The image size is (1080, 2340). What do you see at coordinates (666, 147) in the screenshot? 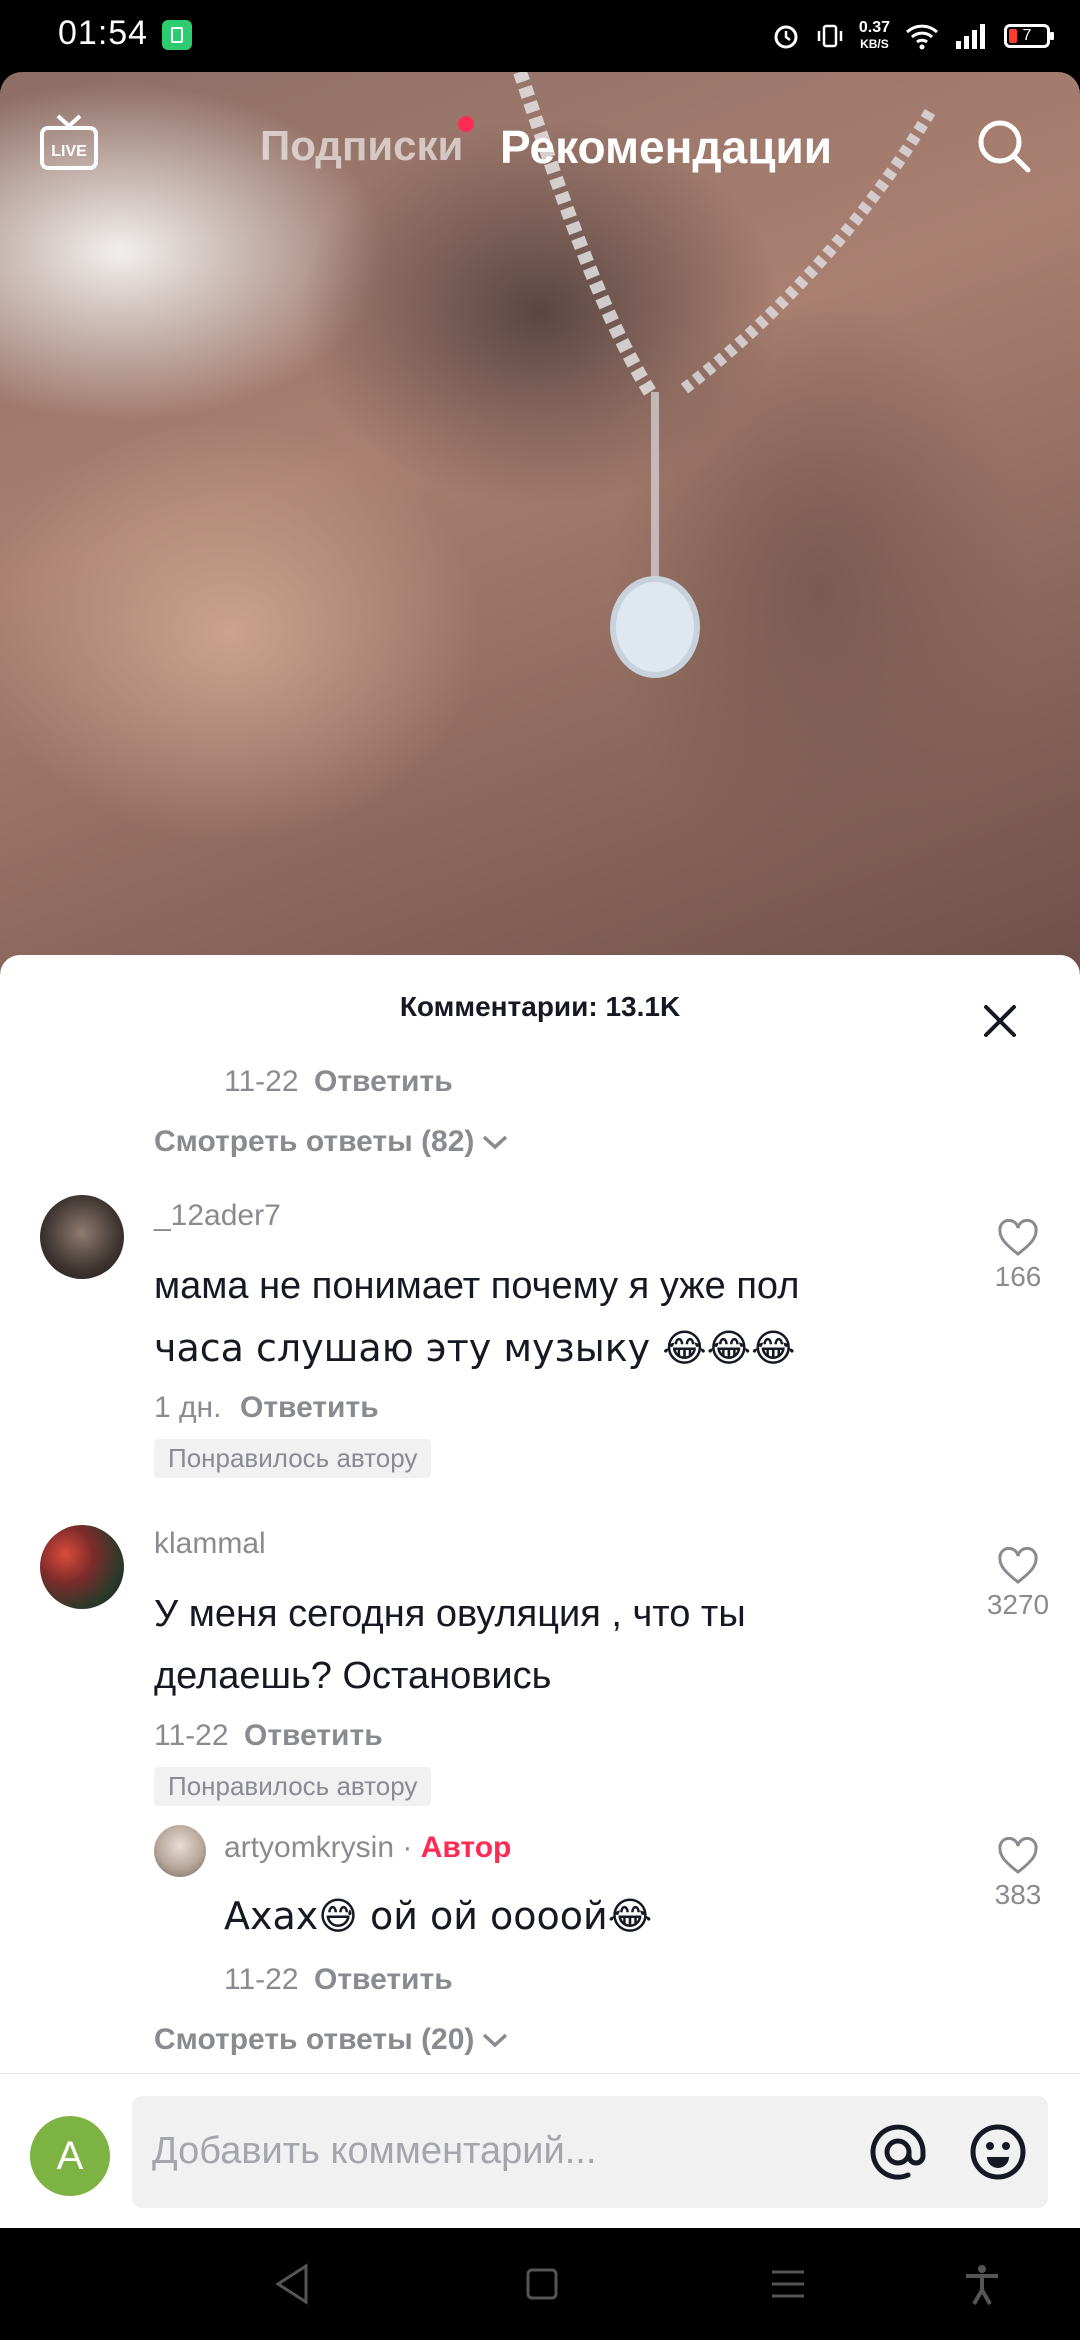
I see `tab-for-you: Рекомендации` at bounding box center [666, 147].